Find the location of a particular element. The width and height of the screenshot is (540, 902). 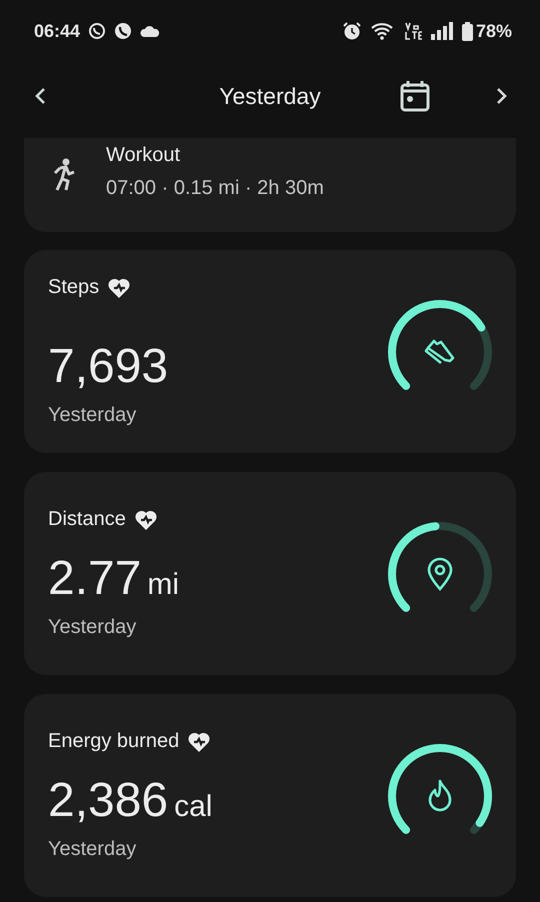

workout-details: 07:00 · 0.15 mi · 2h 30m is located at coordinates (215, 188).